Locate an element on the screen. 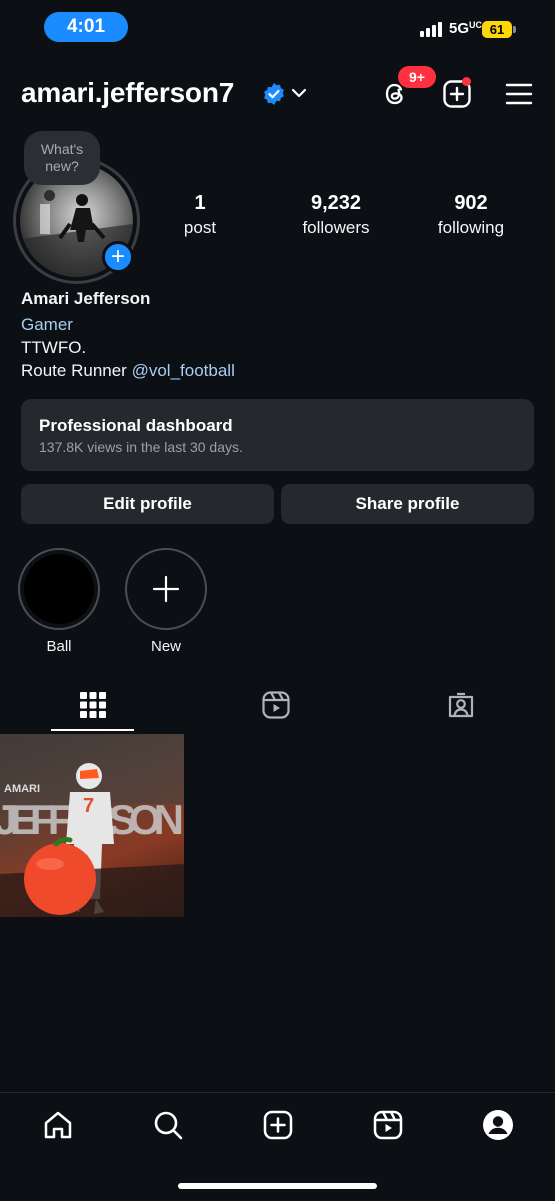  note-bubble-tail is located at coordinates (49, 195).